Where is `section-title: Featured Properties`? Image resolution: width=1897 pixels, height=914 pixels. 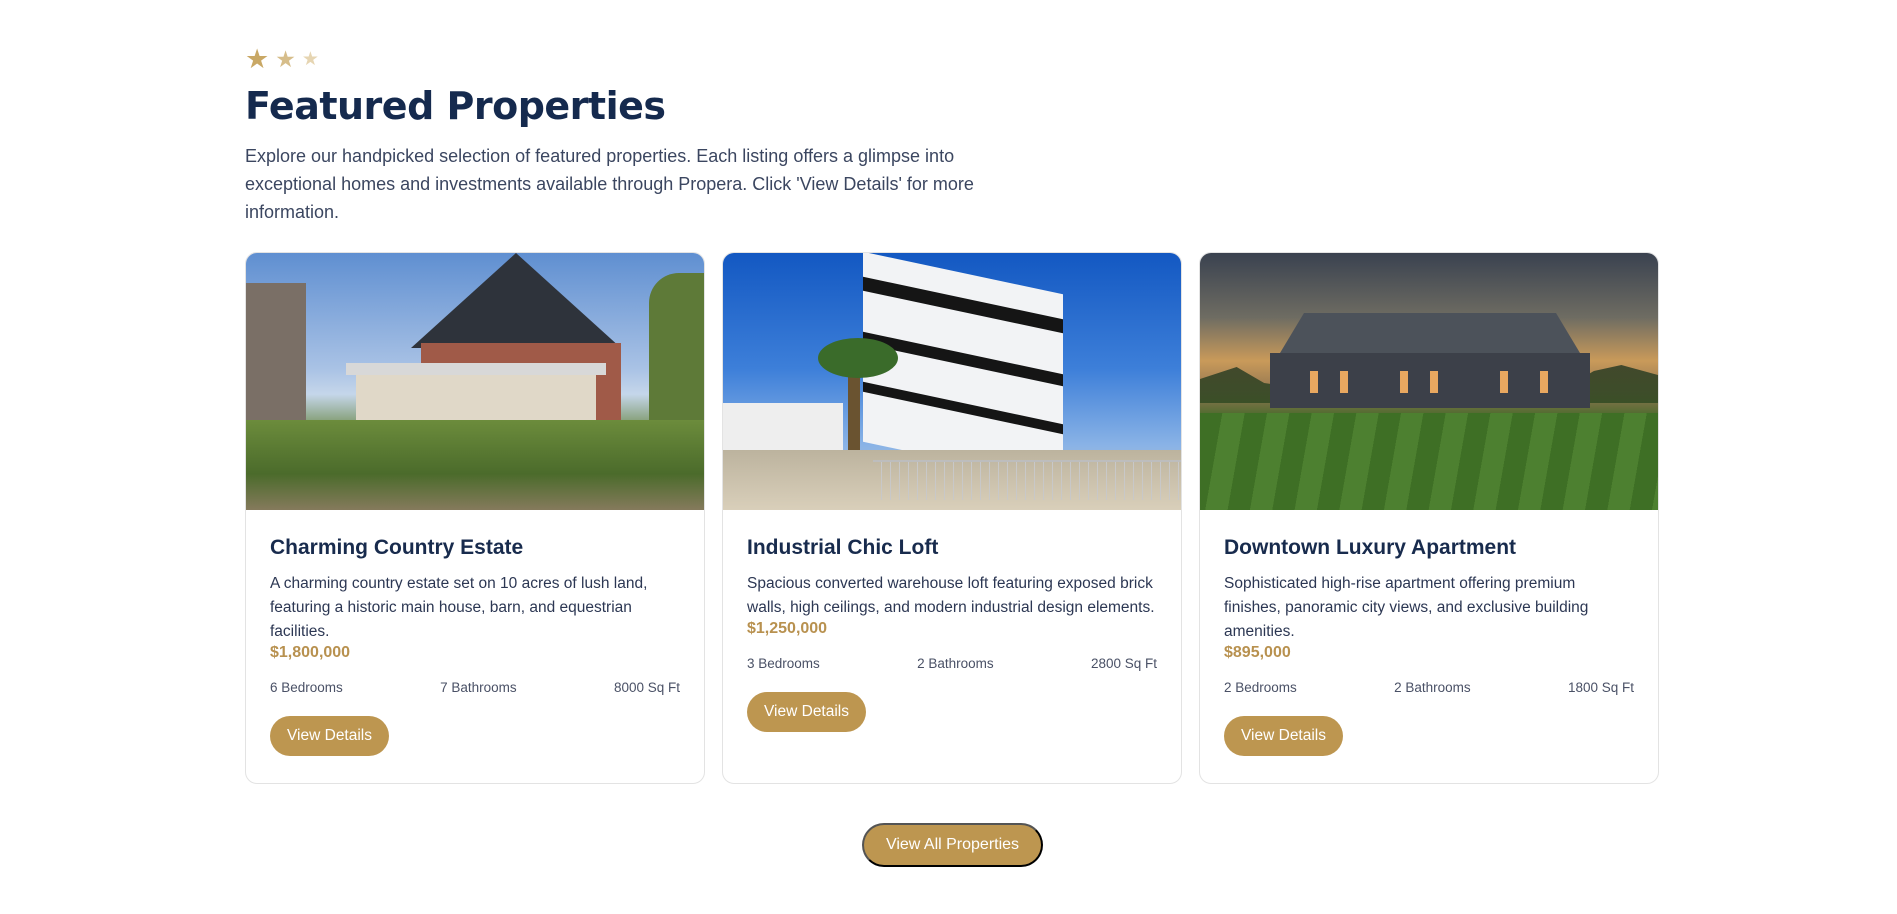
section-title: Featured Properties is located at coordinates (455, 106).